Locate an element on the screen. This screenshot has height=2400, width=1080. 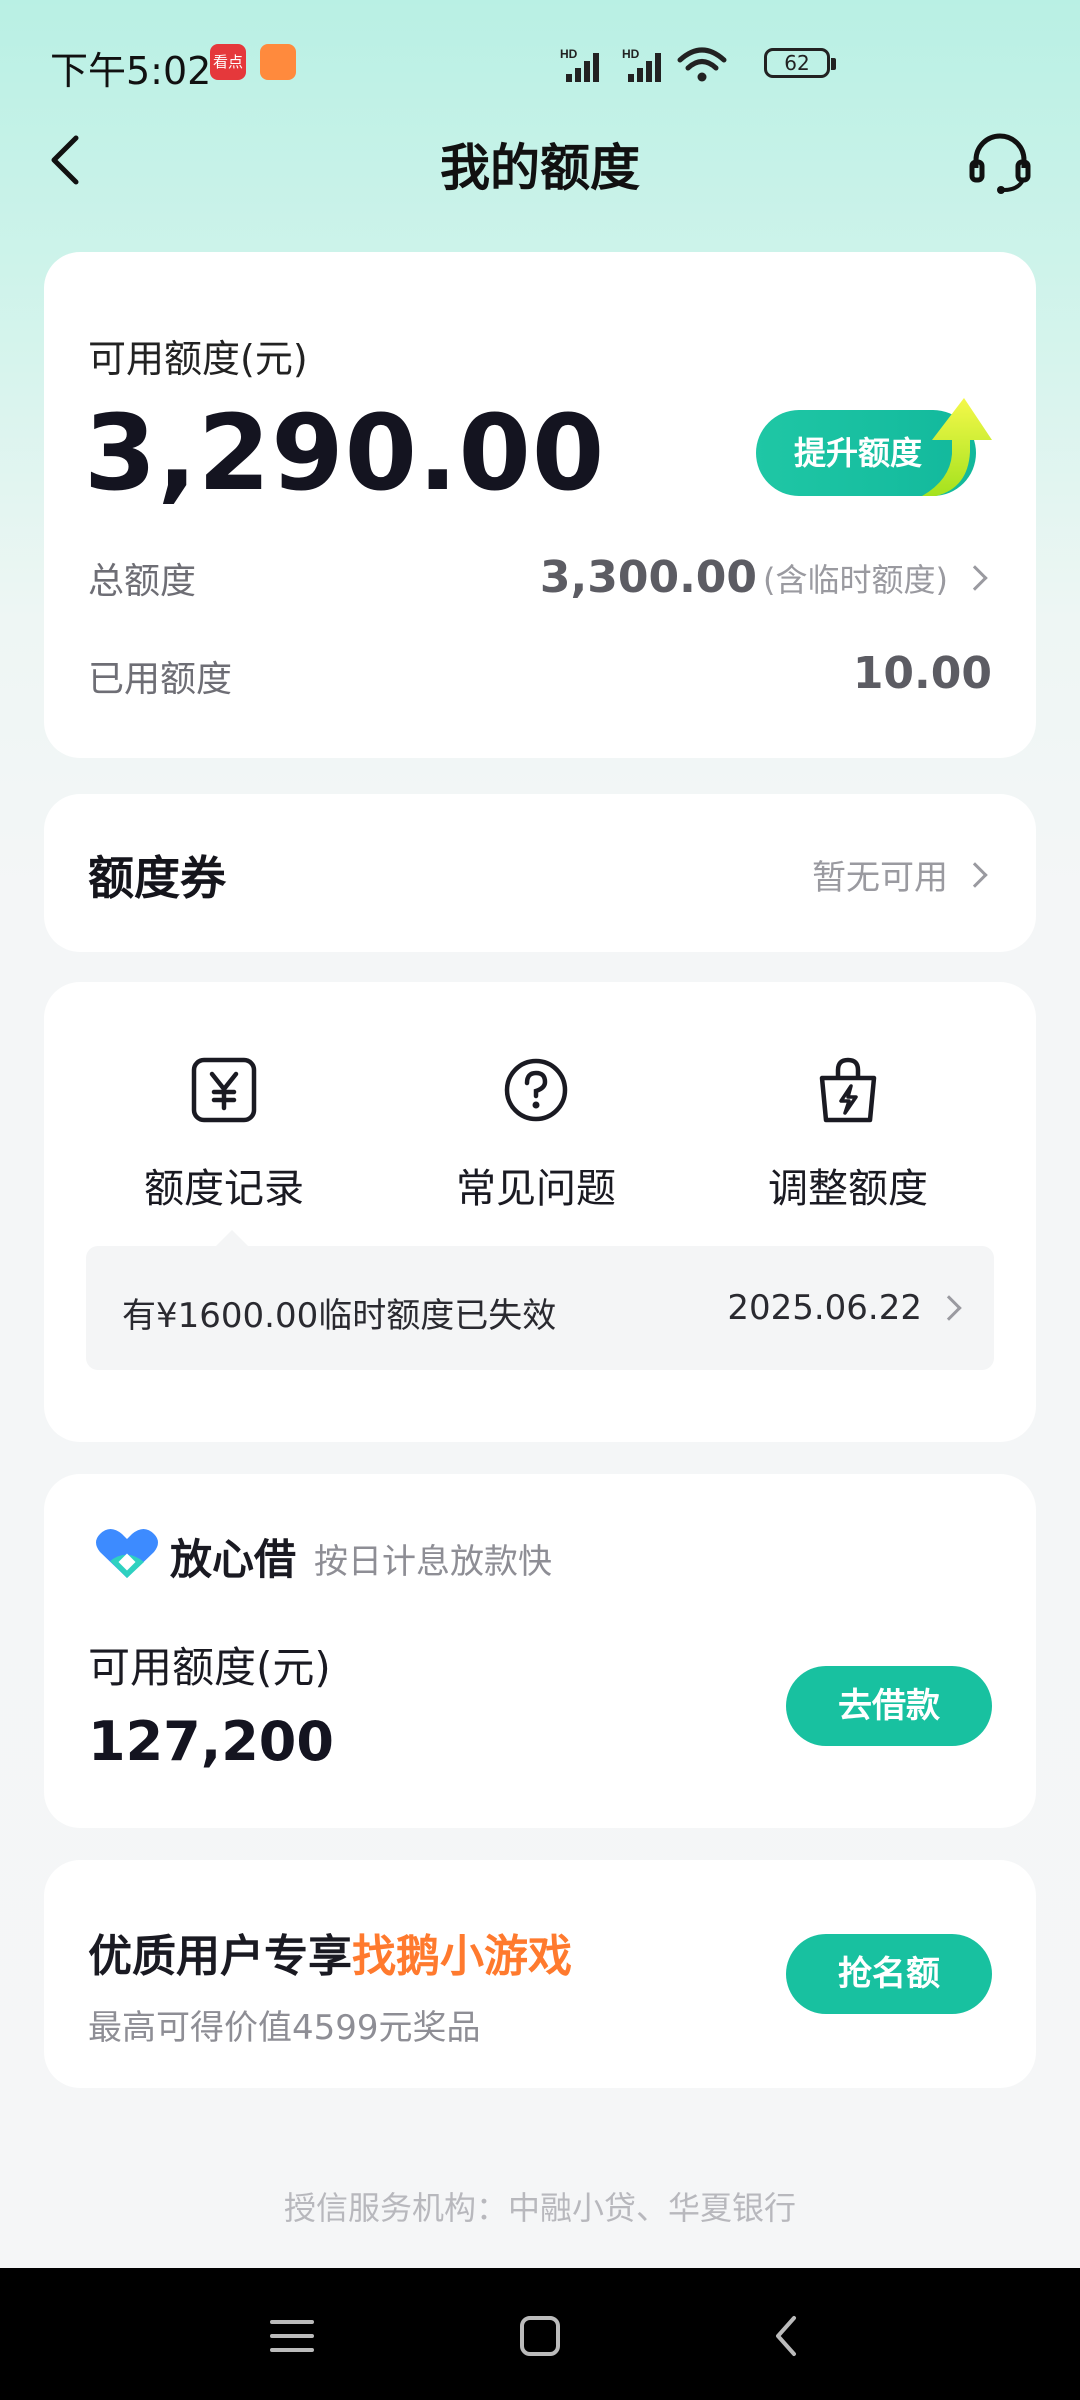
faq-label: 常见问题 is located at coordinates (536, 1189).